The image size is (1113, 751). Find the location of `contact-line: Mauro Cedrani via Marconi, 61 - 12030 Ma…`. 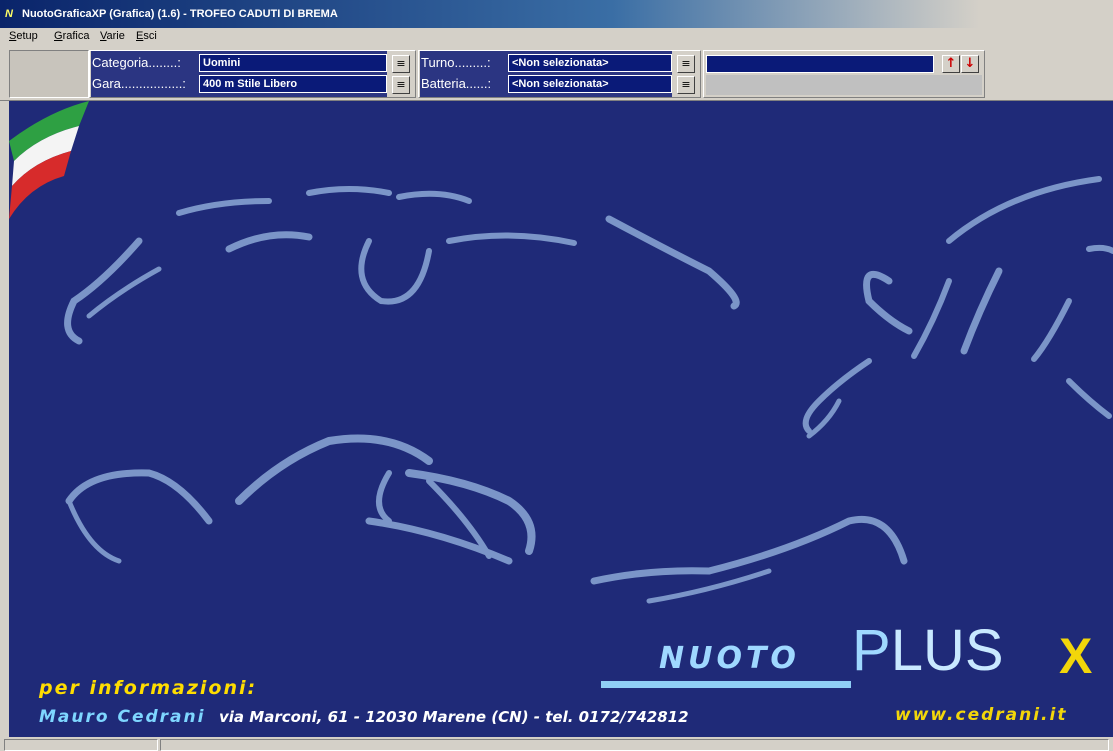

contact-line: Mauro Cedrani via Marconi, 61 - 12030 Ma… is located at coordinates (364, 717).